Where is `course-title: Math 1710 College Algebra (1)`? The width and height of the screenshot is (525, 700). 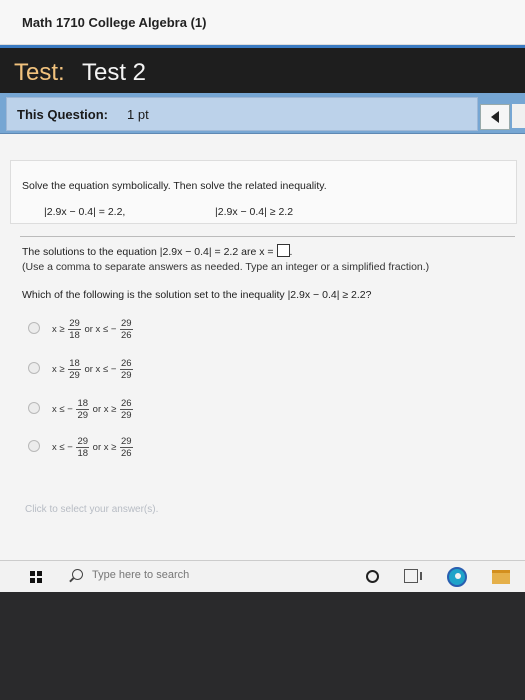
course-title: Math 1710 College Algebra (1) is located at coordinates (114, 22).